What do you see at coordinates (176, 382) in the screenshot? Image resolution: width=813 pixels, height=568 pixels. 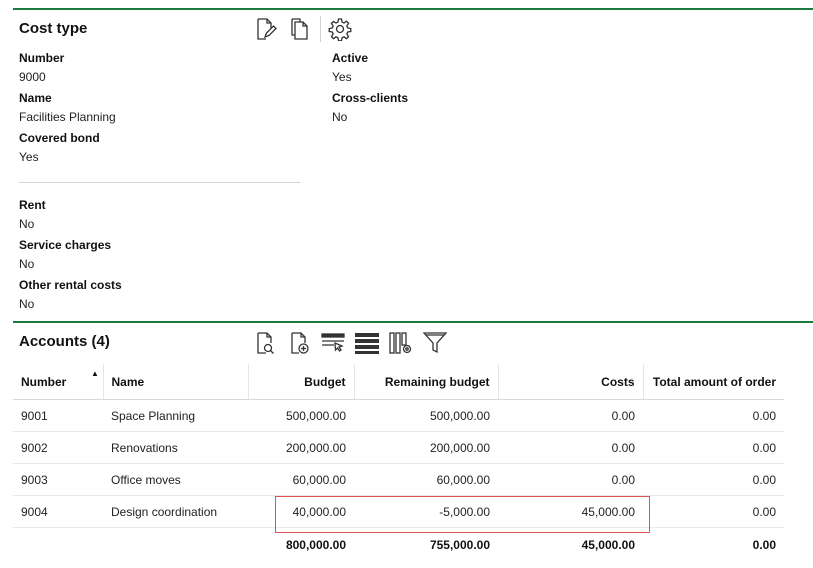 I see `column-header-name: Name` at bounding box center [176, 382].